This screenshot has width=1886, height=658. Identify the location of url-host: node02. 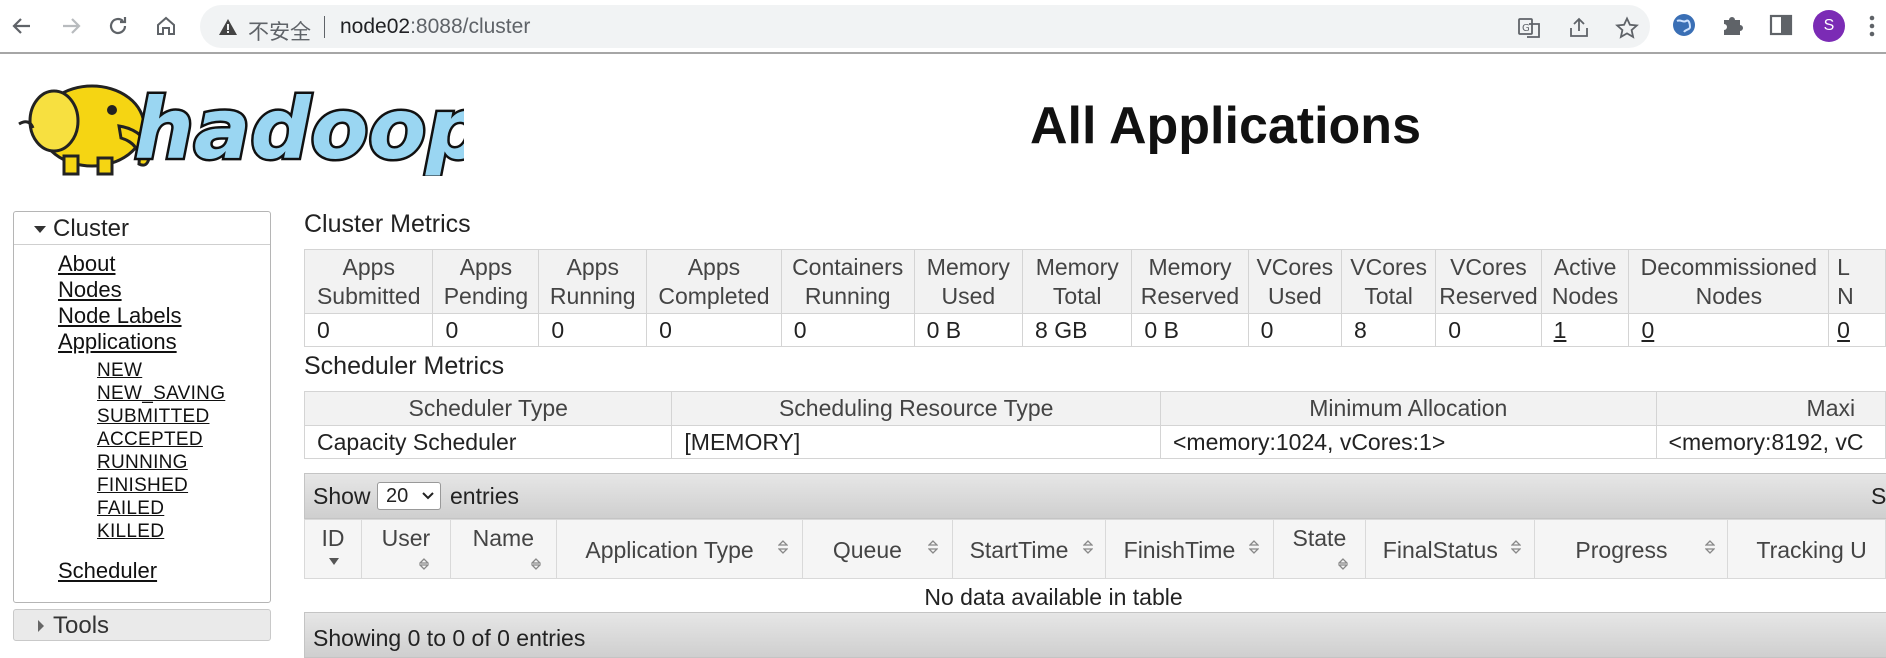
(375, 26).